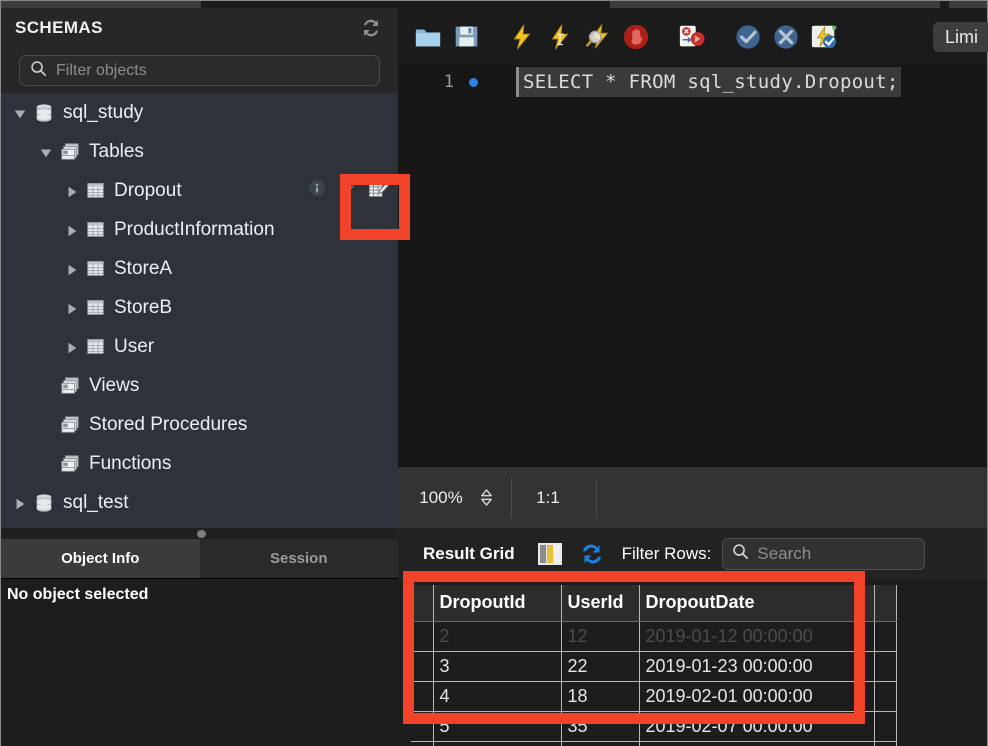 The width and height of the screenshot is (988, 746). Describe the element at coordinates (757, 636) in the screenshot. I see `table-cell: 2019-01-12 00:00:00` at that location.